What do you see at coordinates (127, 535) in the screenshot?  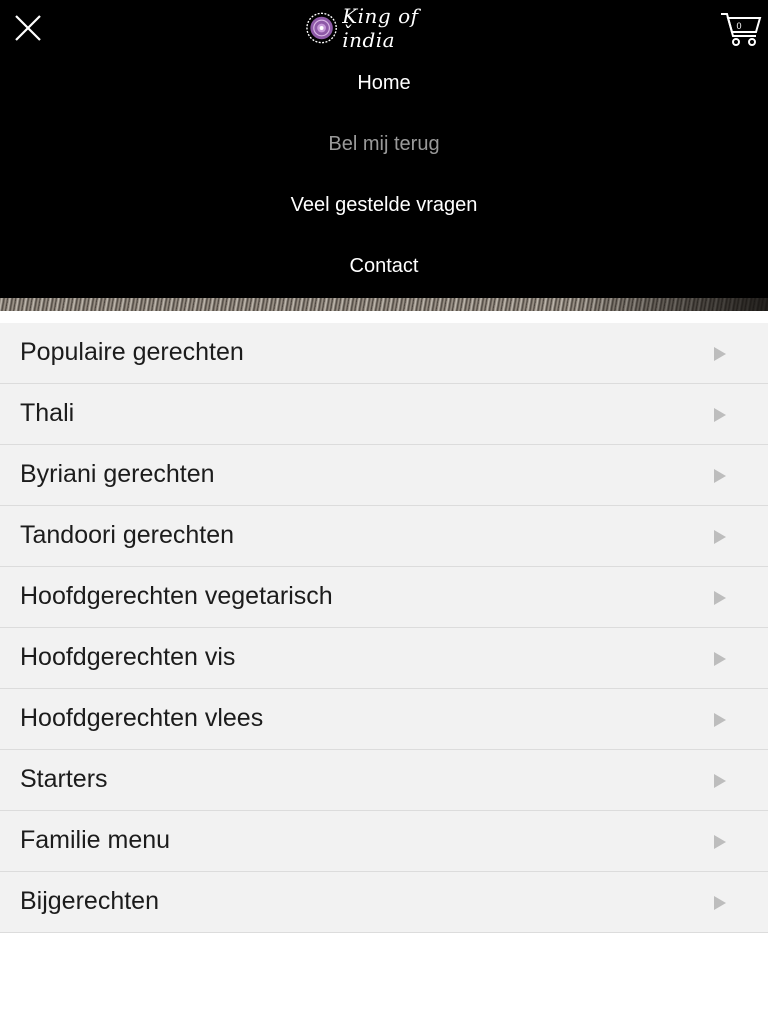 I see `category-label: Tandoori gerechten` at bounding box center [127, 535].